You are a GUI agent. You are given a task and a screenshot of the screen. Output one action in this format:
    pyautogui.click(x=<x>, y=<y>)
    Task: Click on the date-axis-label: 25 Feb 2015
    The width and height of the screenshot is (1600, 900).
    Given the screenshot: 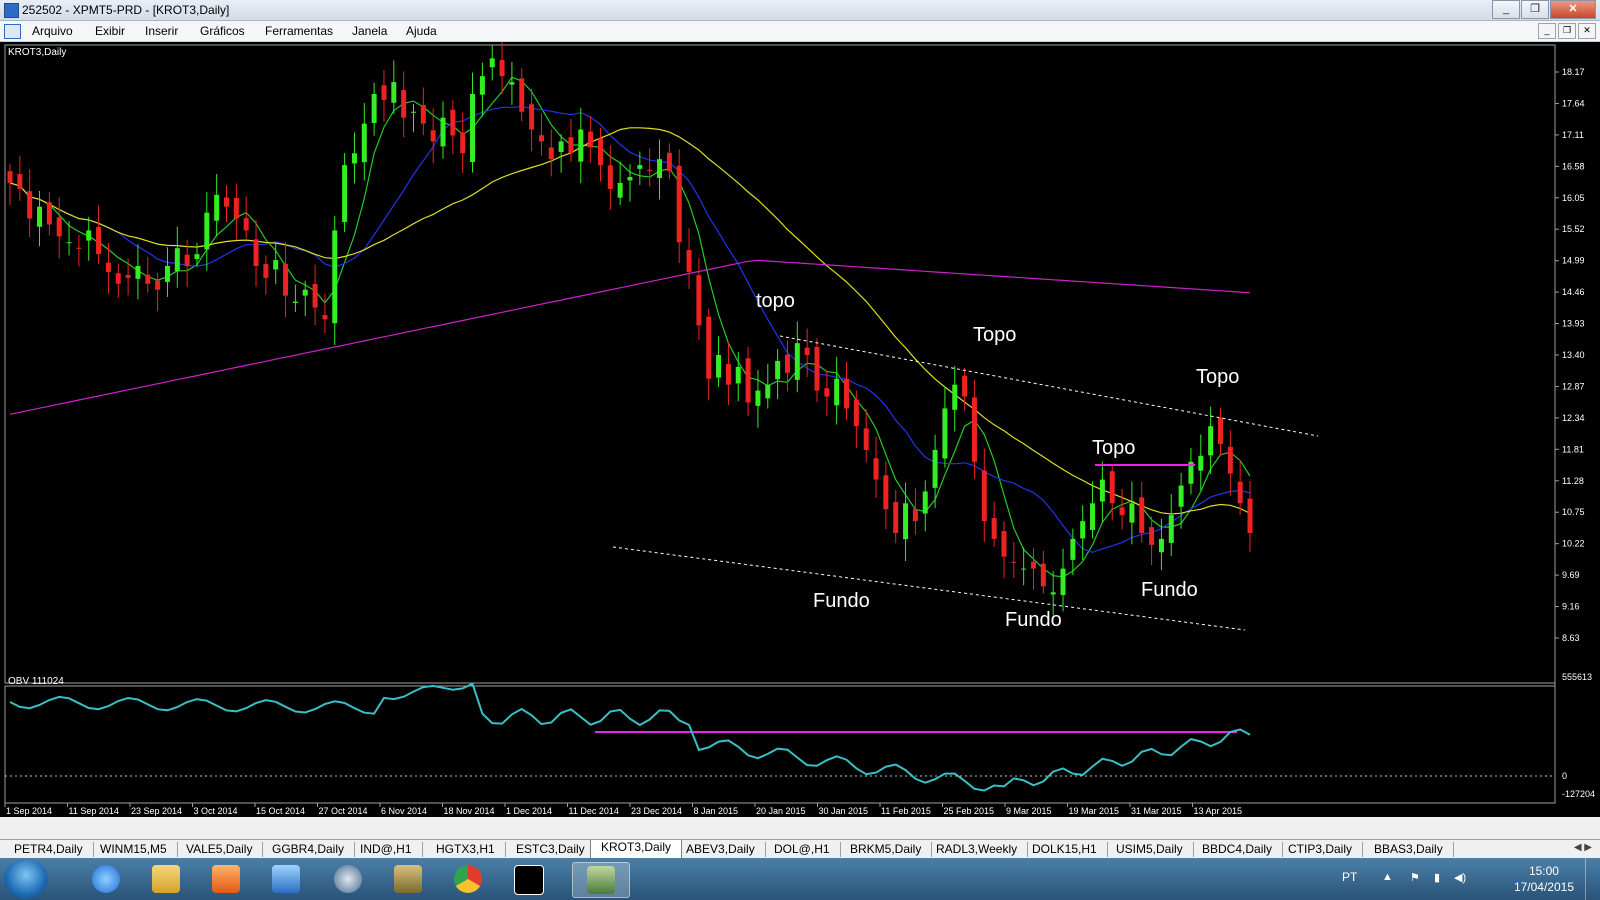 What is the action you would take?
    pyautogui.click(x=969, y=811)
    